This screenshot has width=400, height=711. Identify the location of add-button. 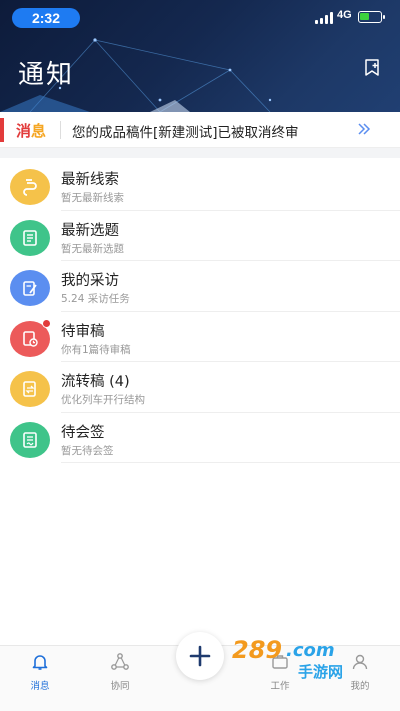
(200, 656).